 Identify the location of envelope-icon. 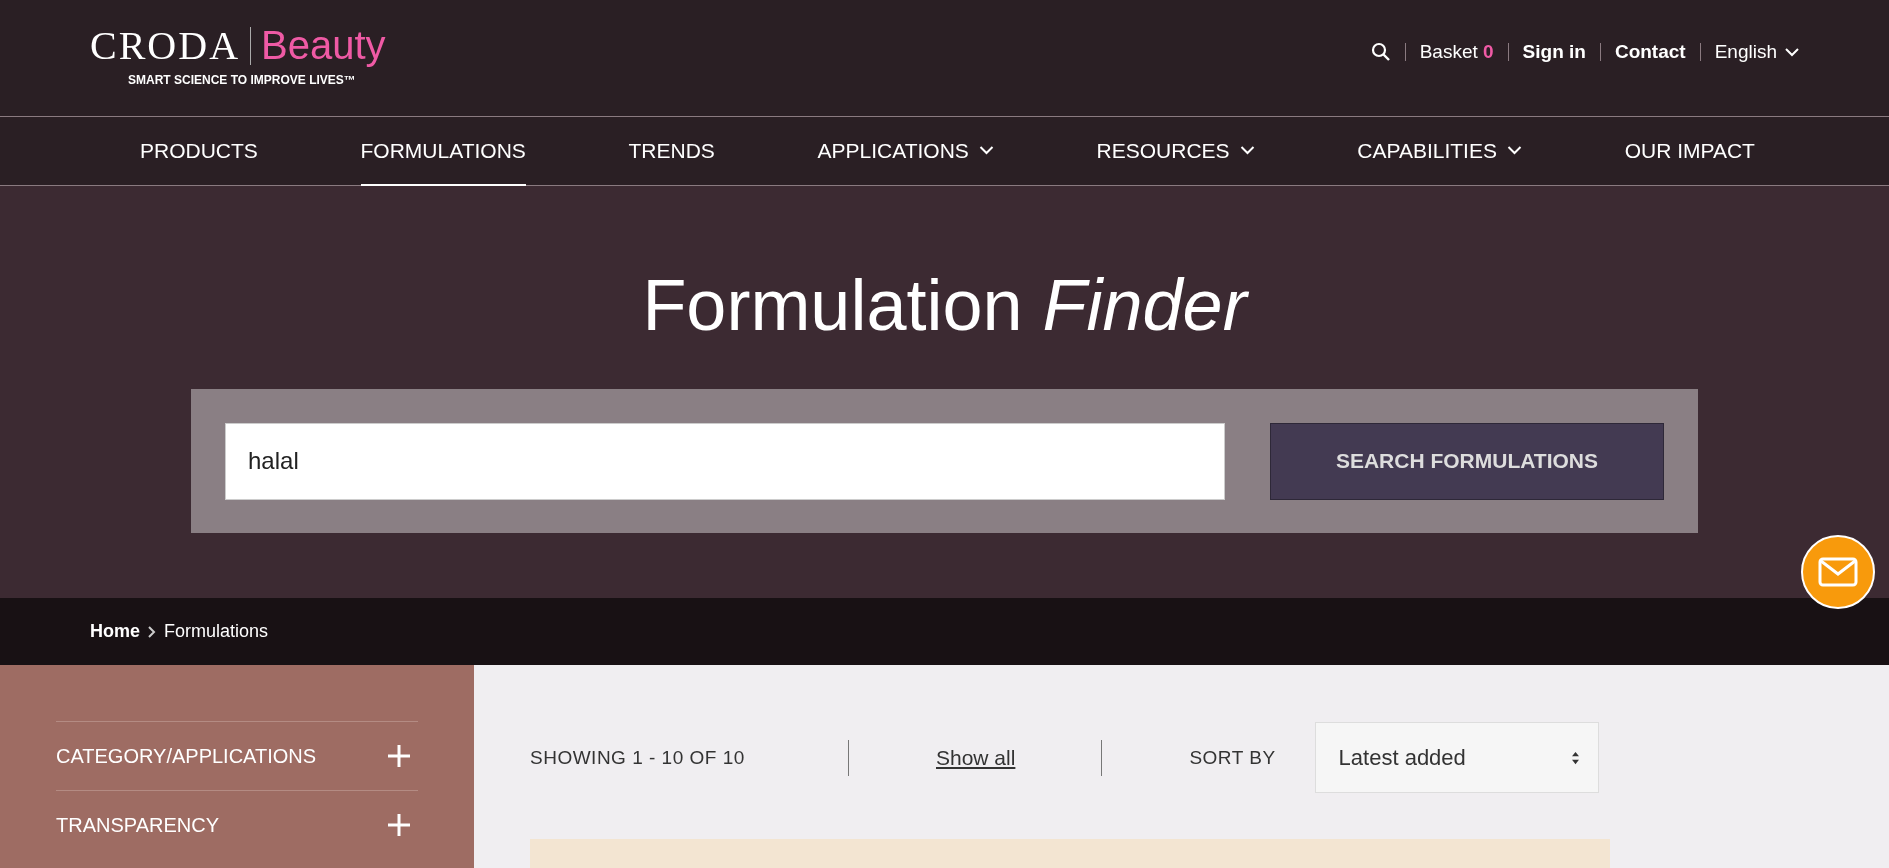
(1838, 572).